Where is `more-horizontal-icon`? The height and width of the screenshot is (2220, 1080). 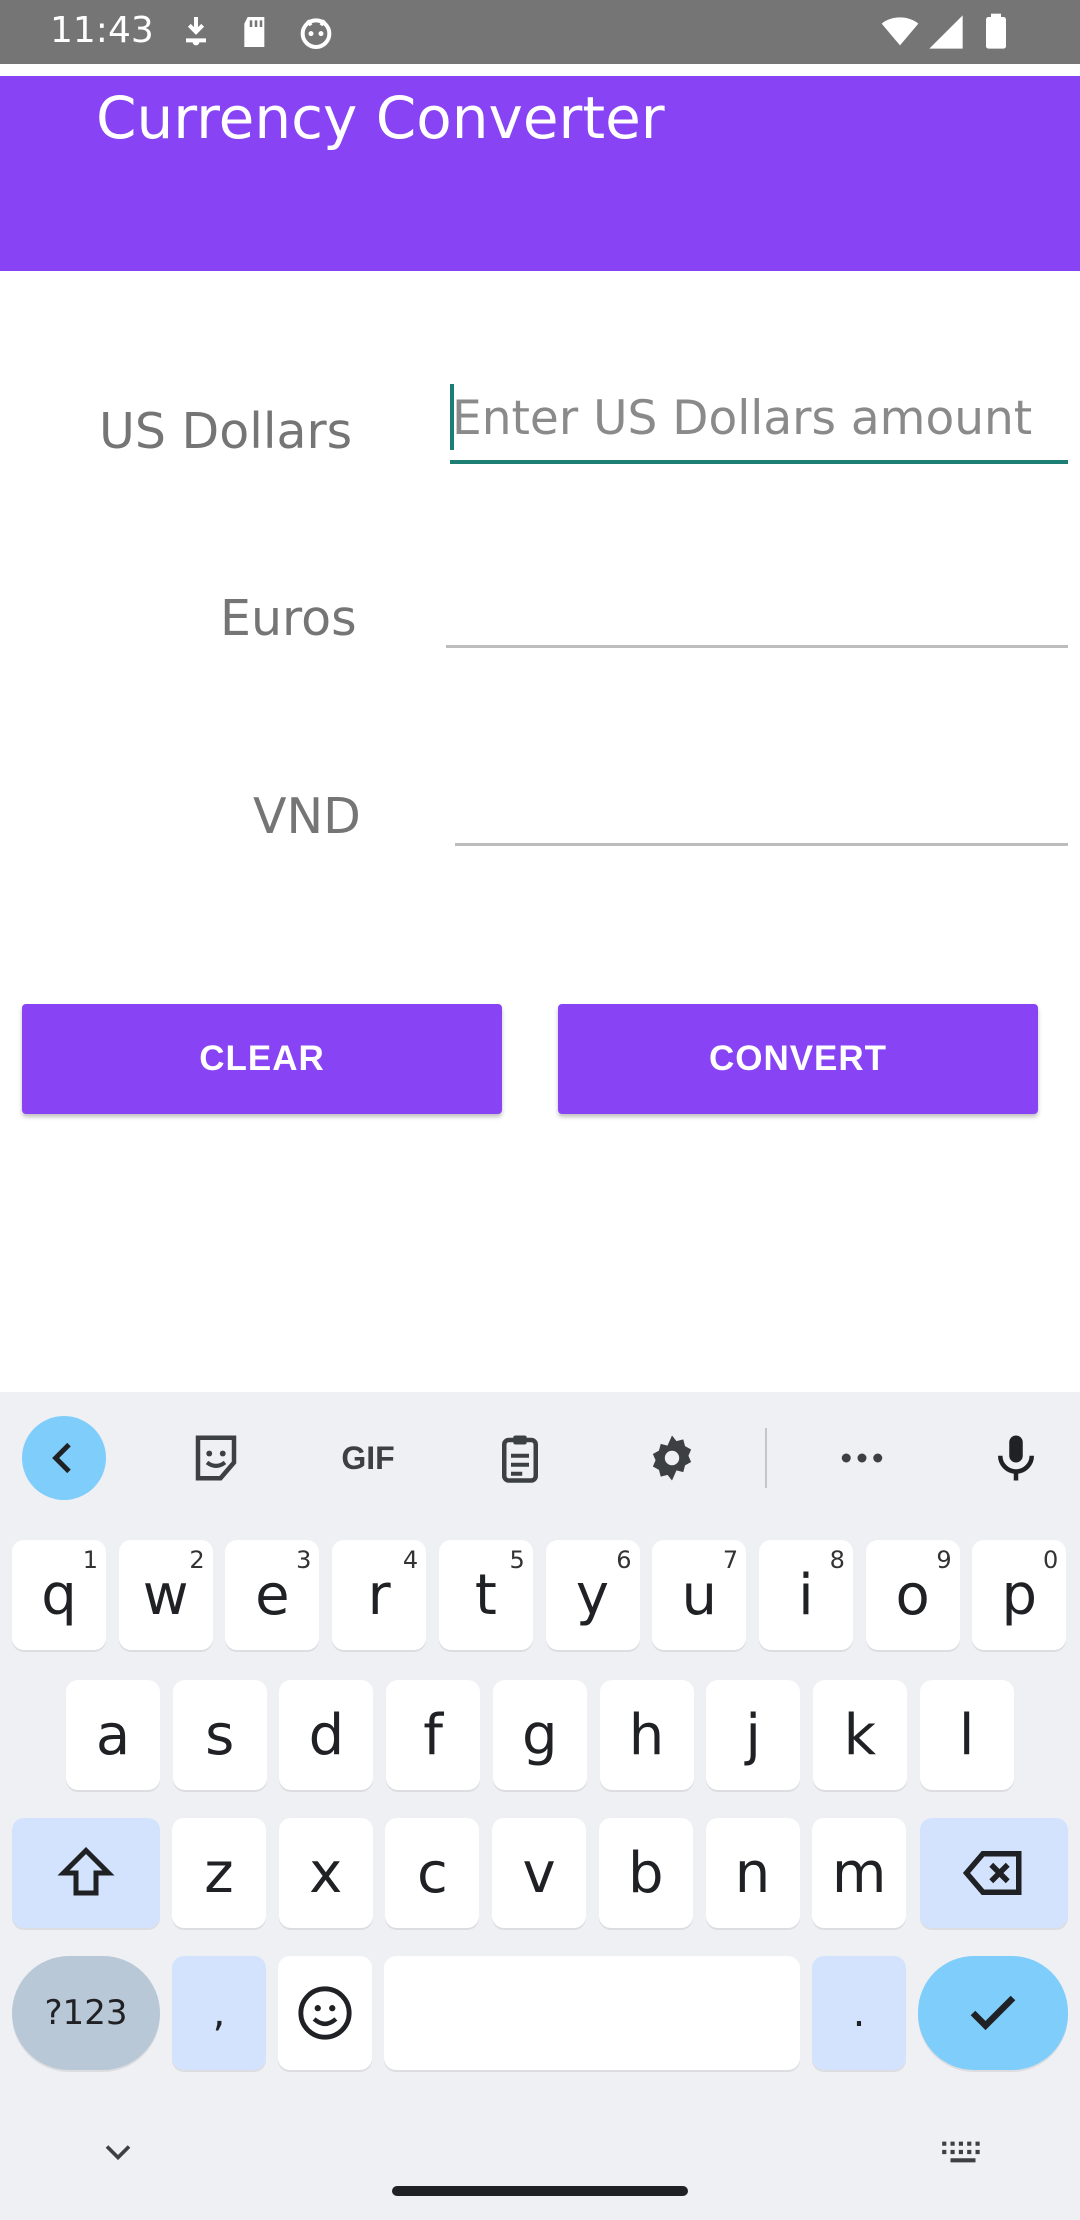 more-horizontal-icon is located at coordinates (862, 1458).